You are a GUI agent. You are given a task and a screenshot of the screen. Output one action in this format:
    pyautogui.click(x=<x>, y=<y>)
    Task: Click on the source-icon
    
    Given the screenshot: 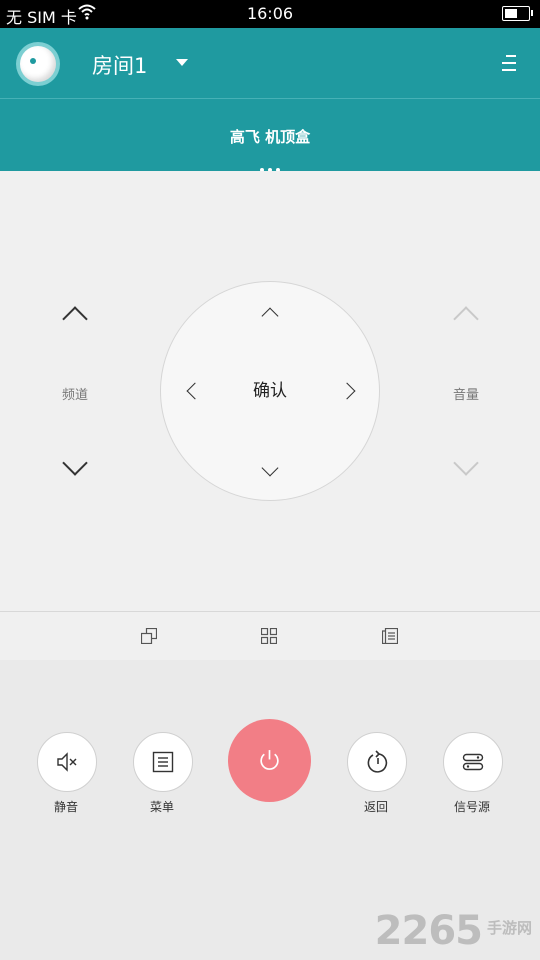 What is the action you would take?
    pyautogui.click(x=473, y=762)
    